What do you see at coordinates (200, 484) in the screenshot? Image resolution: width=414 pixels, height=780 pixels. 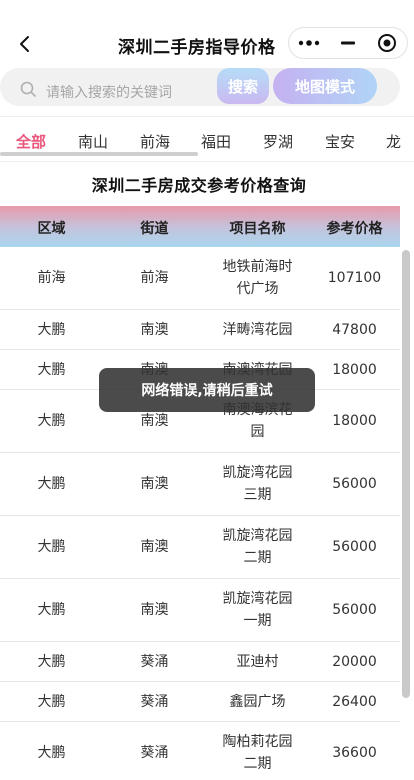 I see `table-row: 大鹏 南澳 凯旋湾花园三期 56000` at bounding box center [200, 484].